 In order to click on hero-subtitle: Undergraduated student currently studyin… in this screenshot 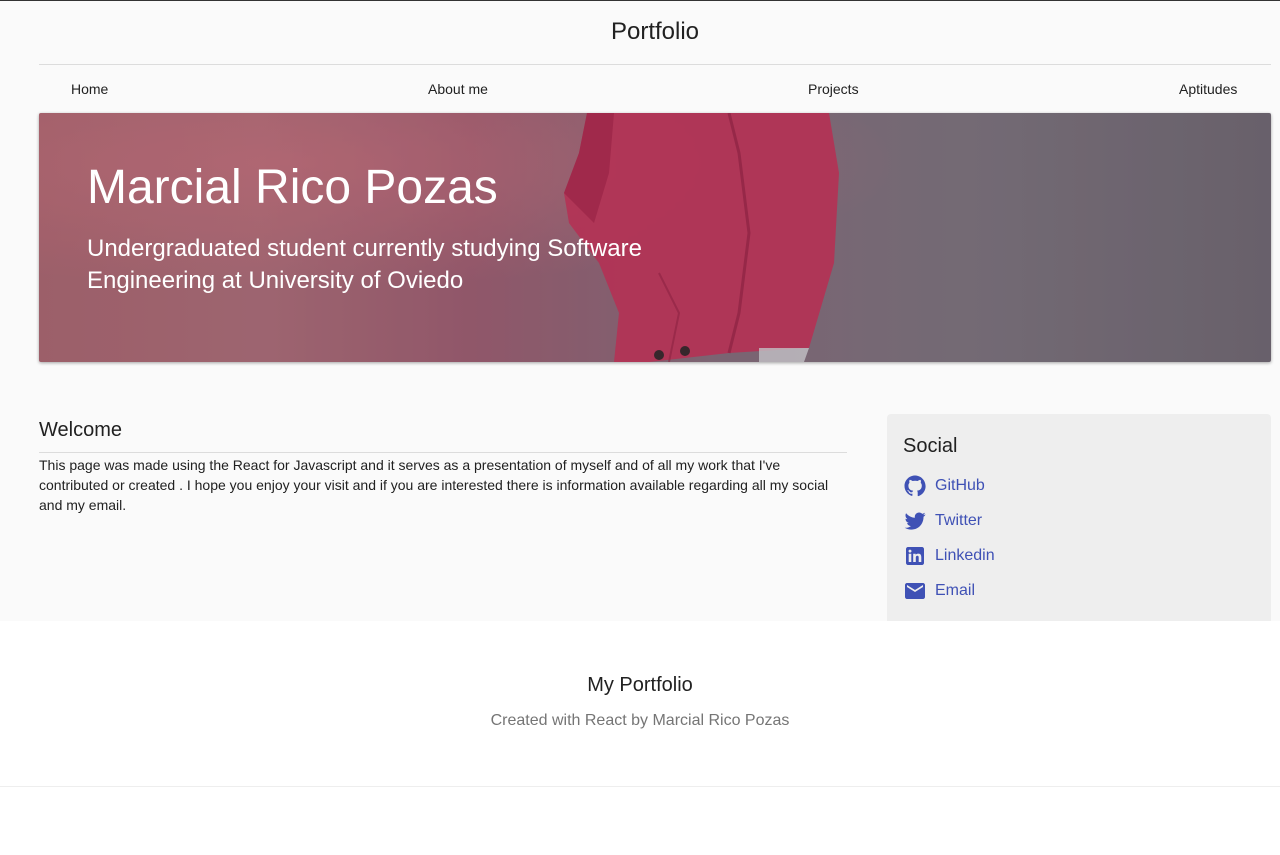, I will do `click(364, 264)`.